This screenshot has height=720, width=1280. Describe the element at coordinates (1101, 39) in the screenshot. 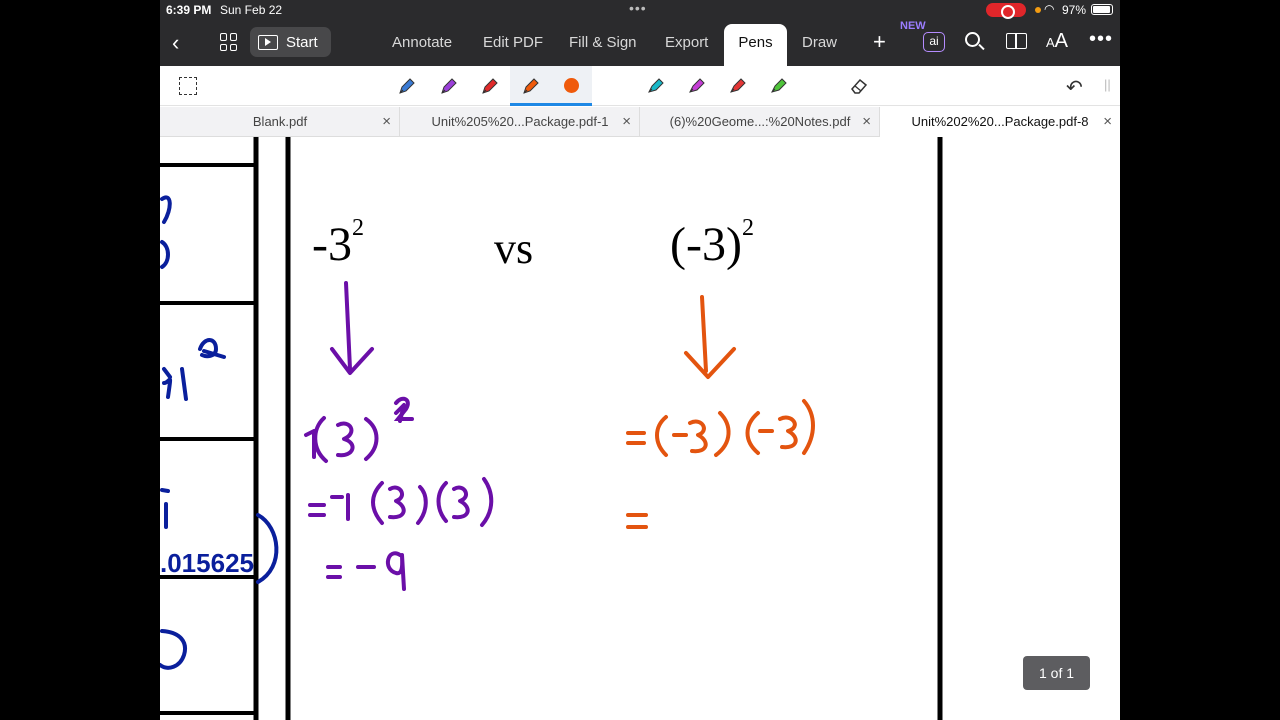

I see `more-options-icon: •••` at that location.